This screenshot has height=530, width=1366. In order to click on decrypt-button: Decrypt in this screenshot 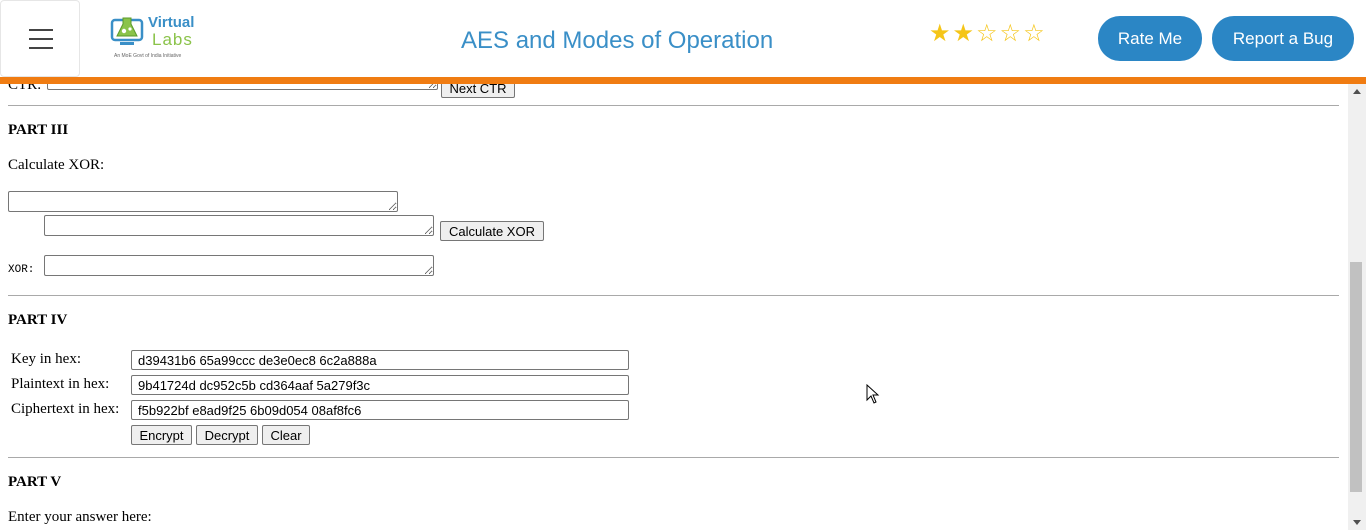, I will do `click(227, 435)`.